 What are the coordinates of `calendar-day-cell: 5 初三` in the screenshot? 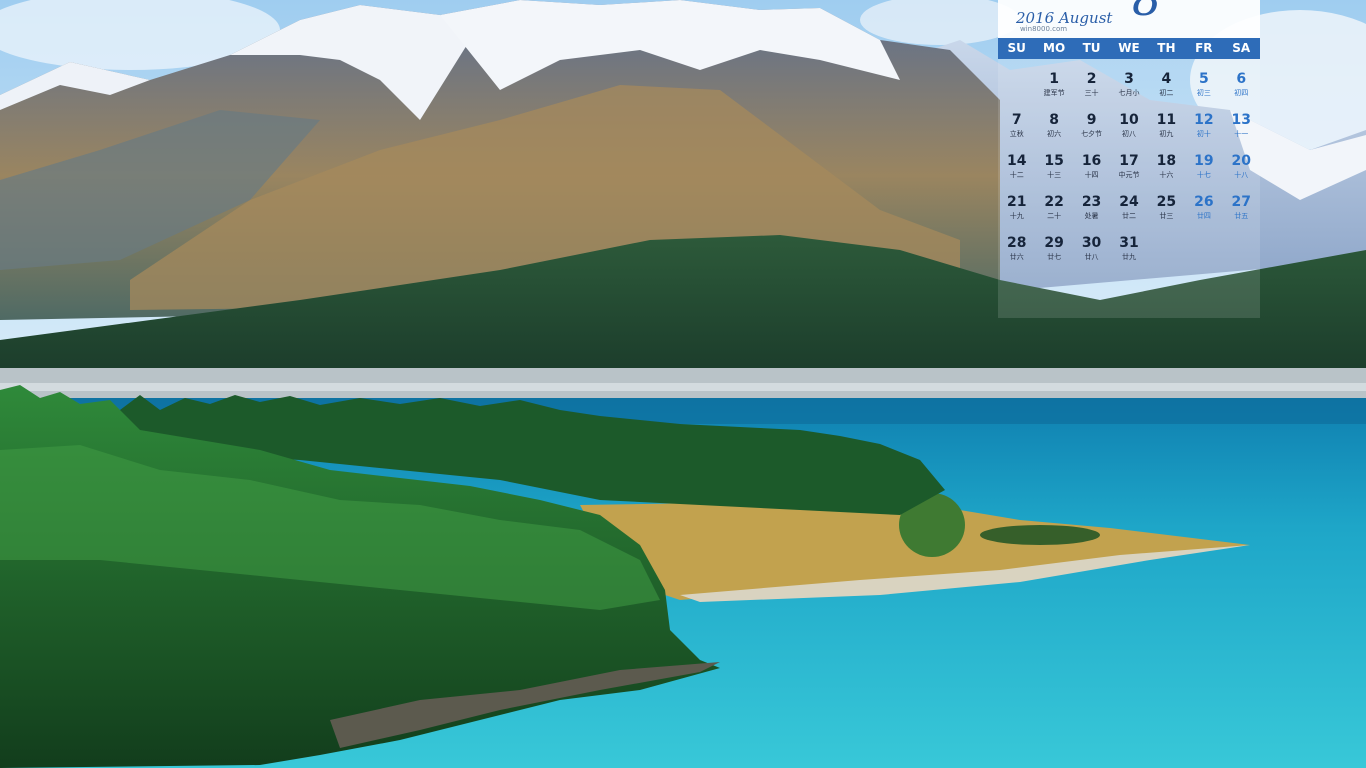 It's located at (1203, 90).